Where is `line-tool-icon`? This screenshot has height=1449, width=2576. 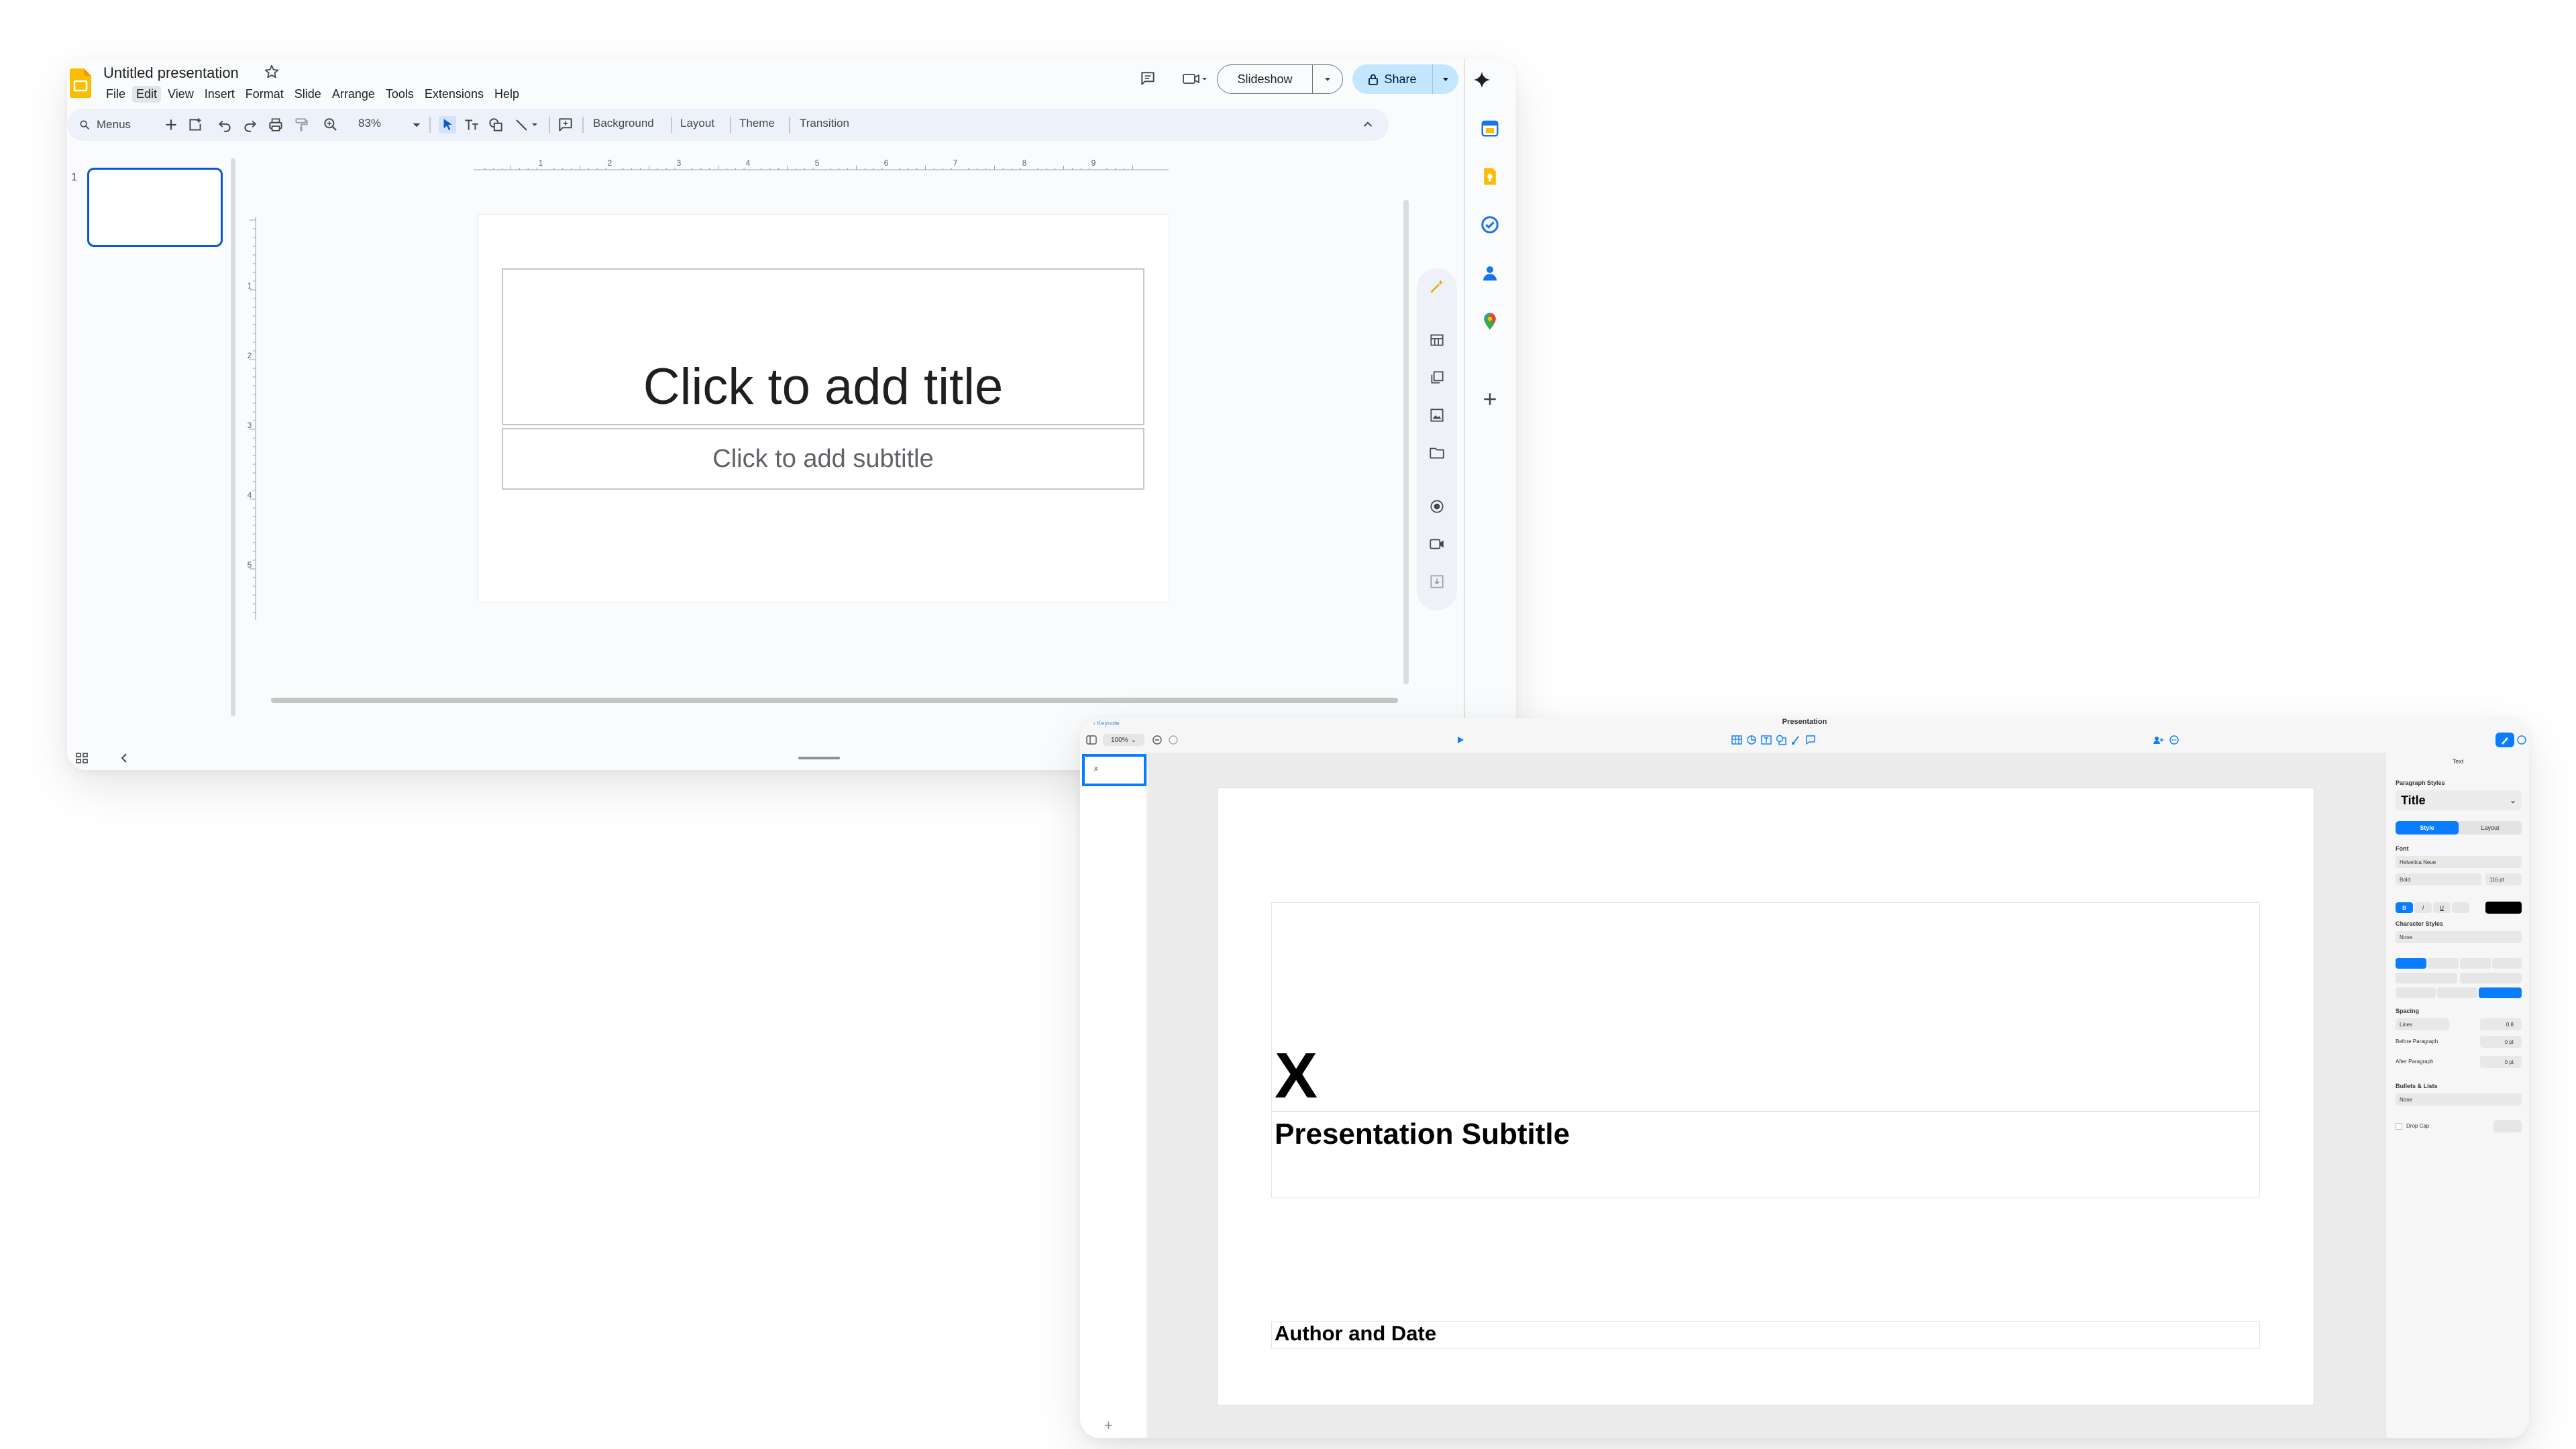
line-tool-icon is located at coordinates (527, 124).